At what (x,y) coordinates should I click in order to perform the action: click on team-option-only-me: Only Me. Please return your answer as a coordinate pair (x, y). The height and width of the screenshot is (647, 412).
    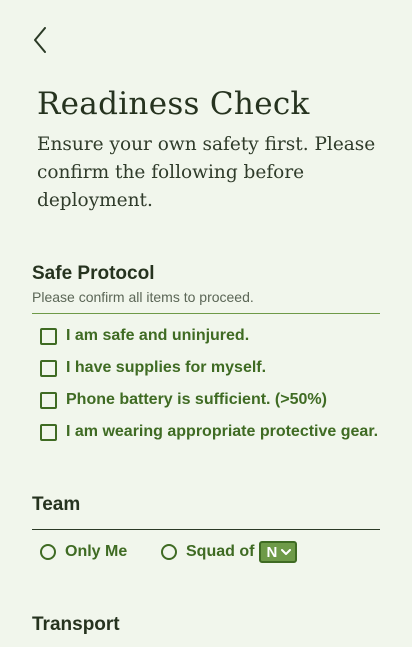
    Looking at the image, I should click on (83, 552).